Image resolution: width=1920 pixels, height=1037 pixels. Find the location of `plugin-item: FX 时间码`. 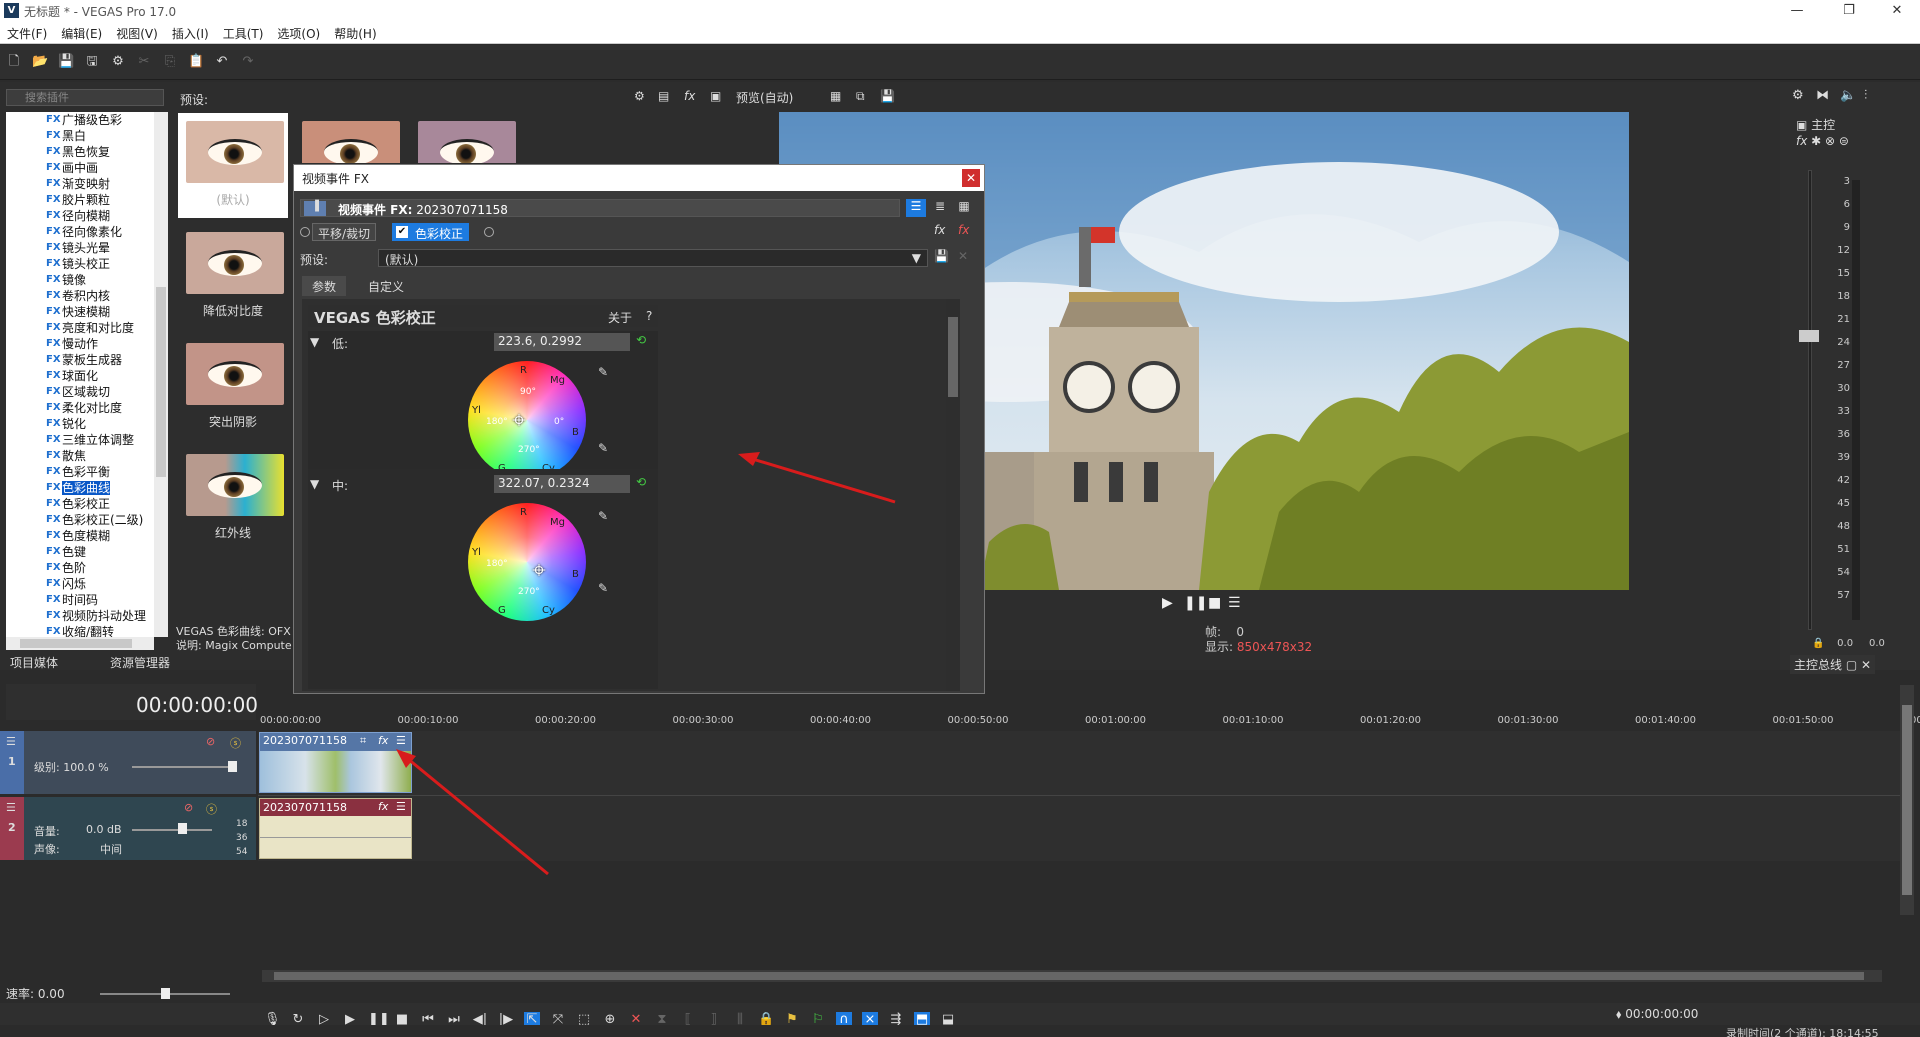

plugin-item: FX 时间码 is located at coordinates (80, 600).